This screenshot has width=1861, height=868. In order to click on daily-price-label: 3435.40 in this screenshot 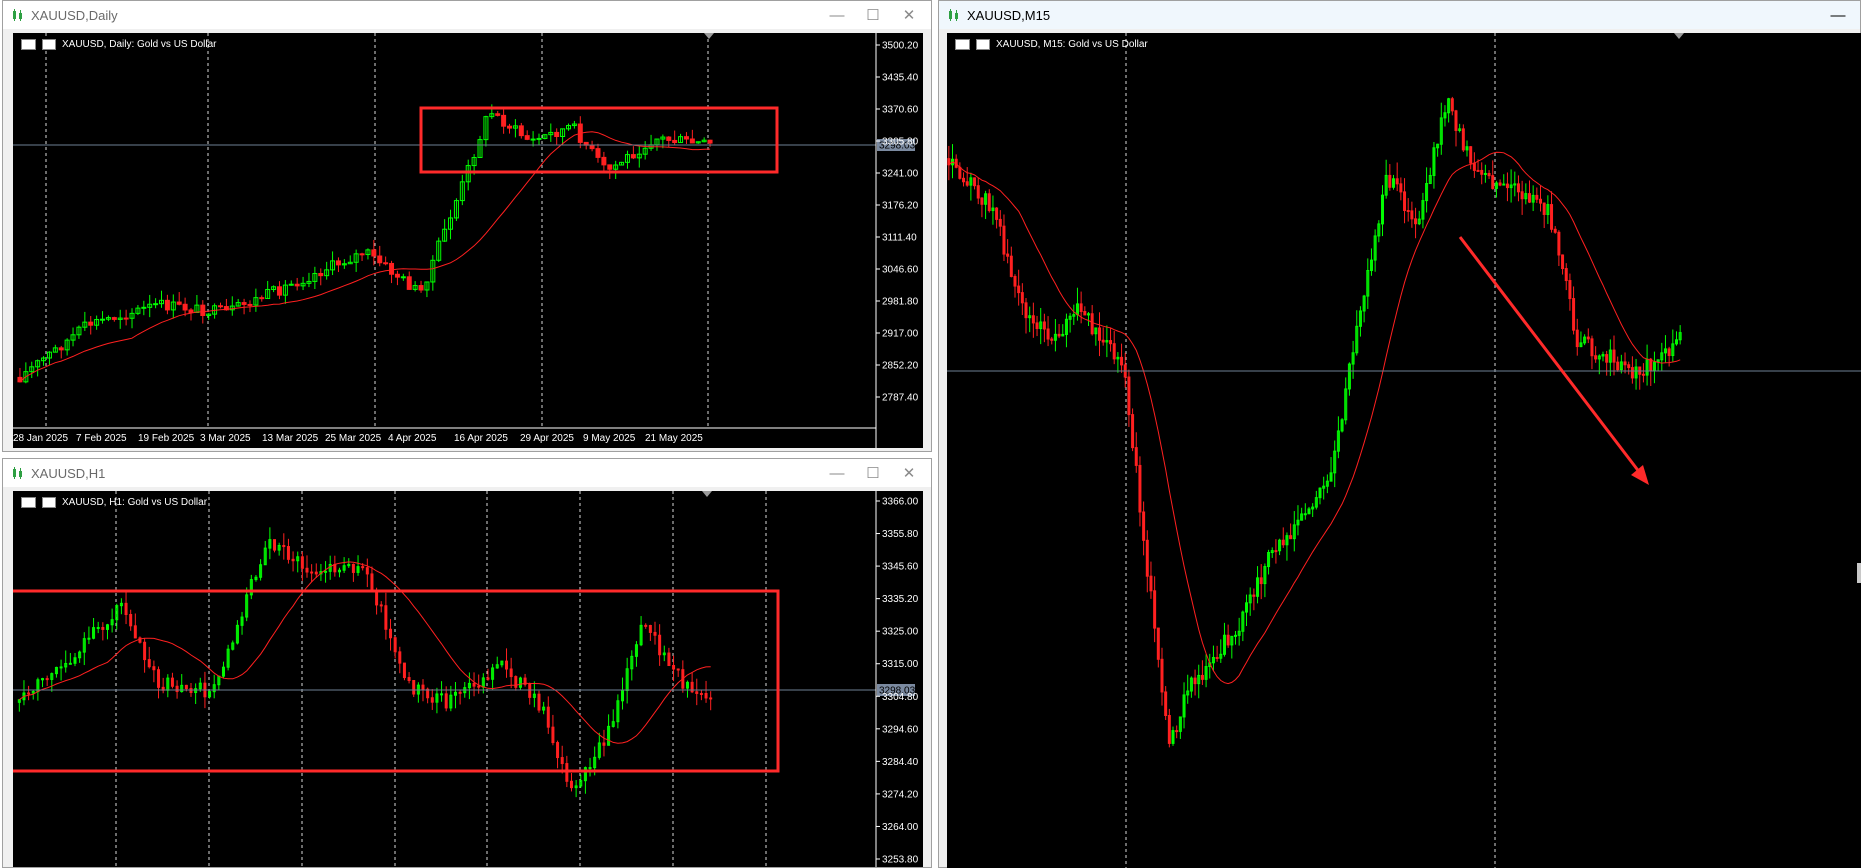, I will do `click(900, 78)`.